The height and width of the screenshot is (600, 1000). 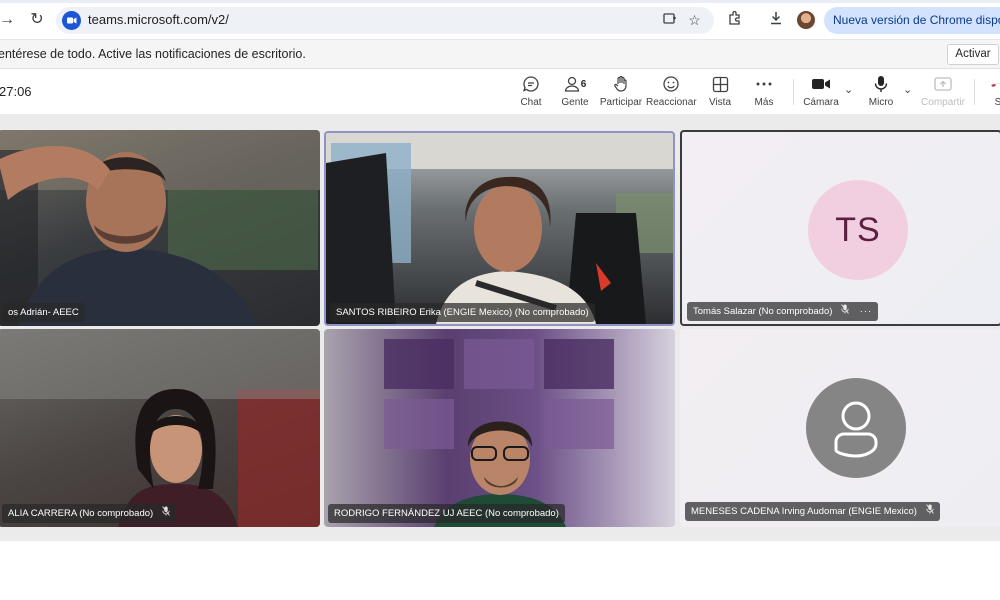 I want to click on participant-name-tag: os Adrián- AEEC, so click(x=43, y=312).